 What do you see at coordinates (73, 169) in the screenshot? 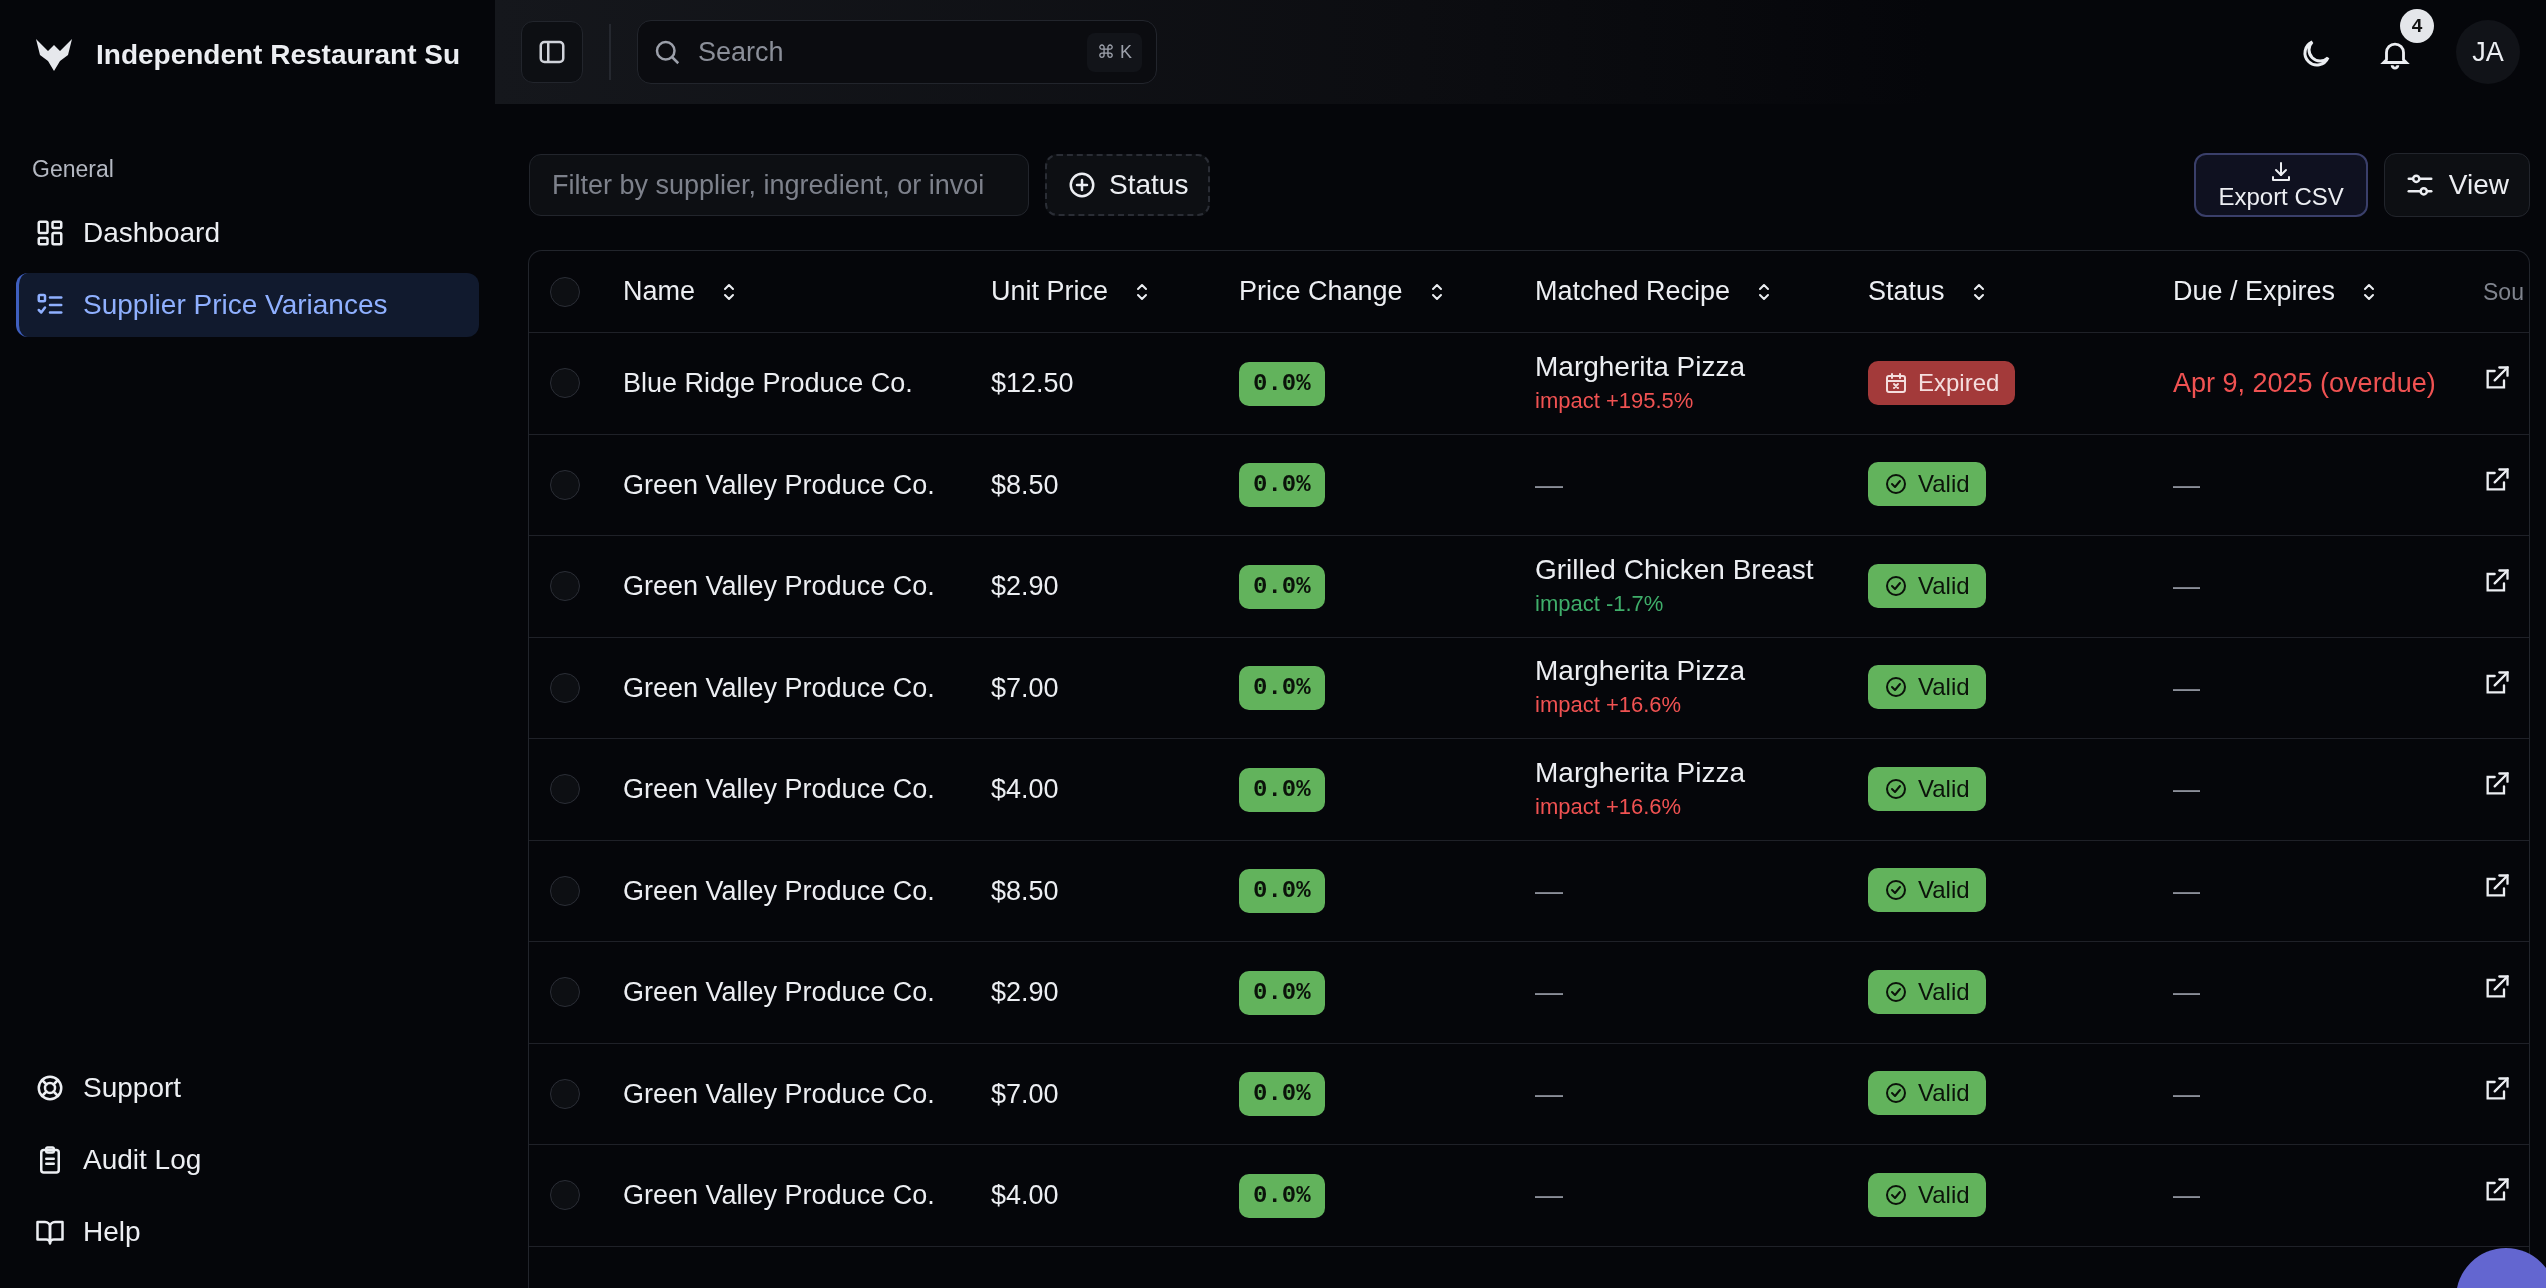
I see `section-label: General` at bounding box center [73, 169].